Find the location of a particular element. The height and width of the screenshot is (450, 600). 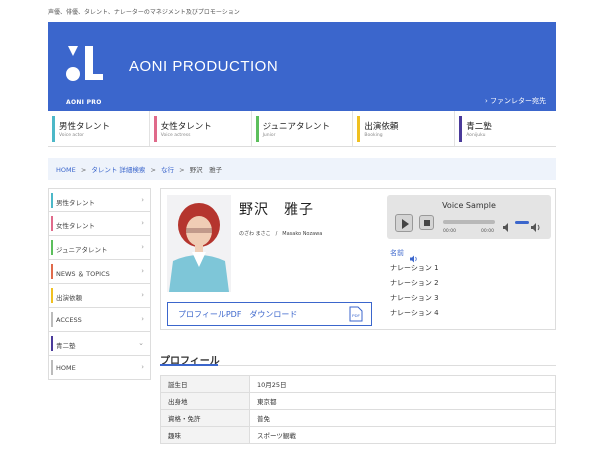

profile-key: 資格・免許 is located at coordinates (205, 418).